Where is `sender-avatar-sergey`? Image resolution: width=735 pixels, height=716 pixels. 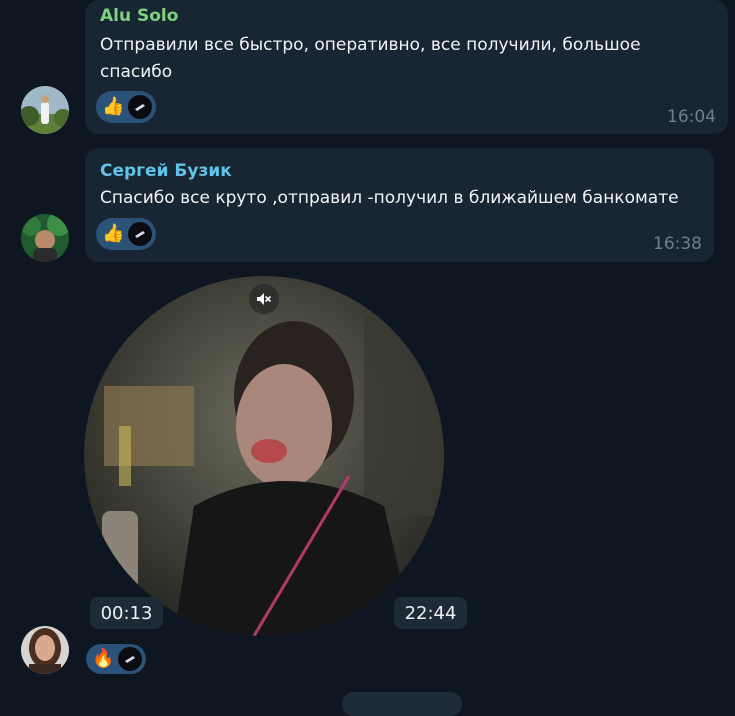
sender-avatar-sergey is located at coordinates (45, 238).